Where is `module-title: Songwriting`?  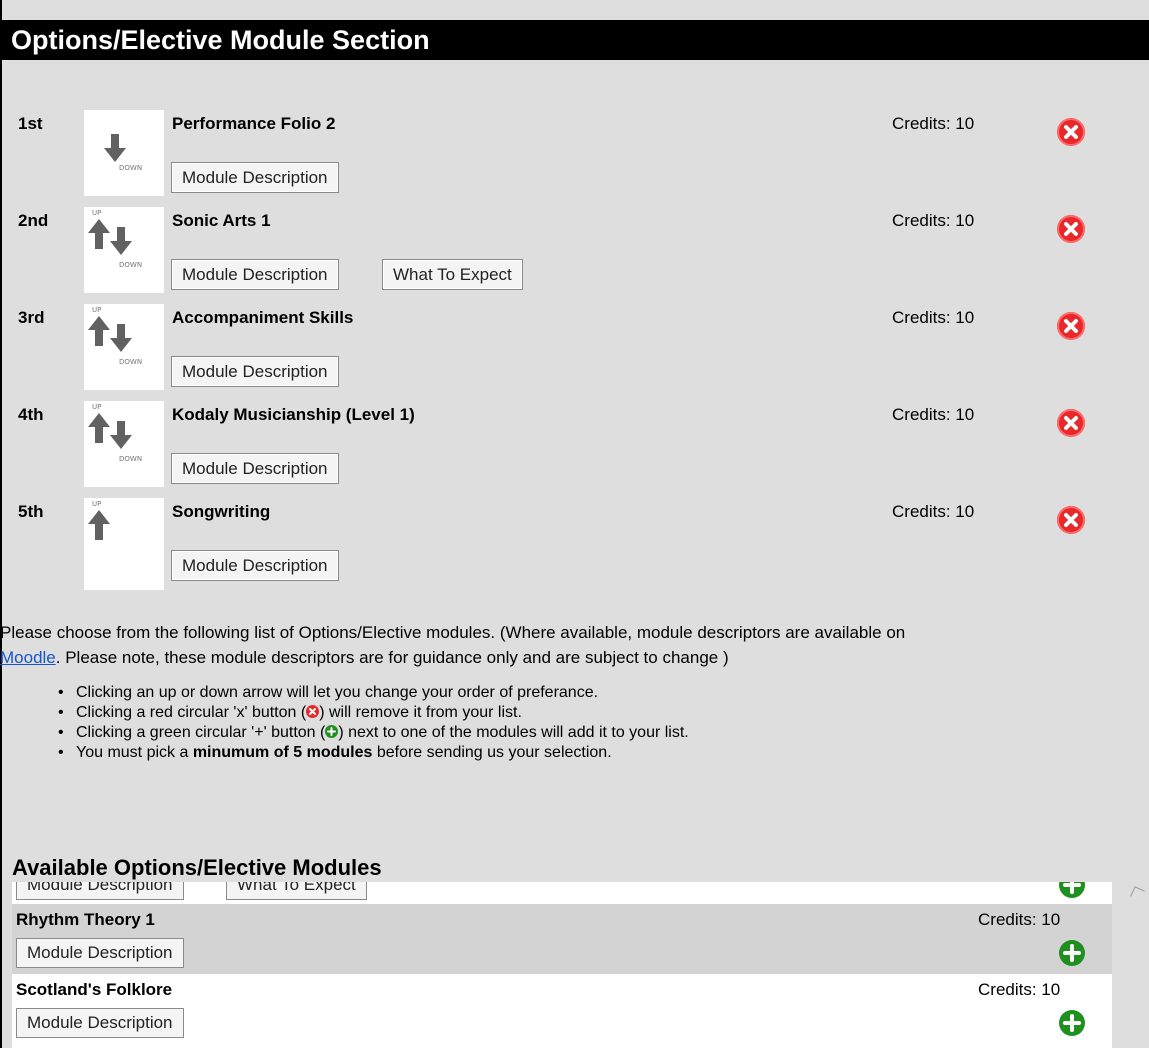
module-title: Songwriting is located at coordinates (221, 511).